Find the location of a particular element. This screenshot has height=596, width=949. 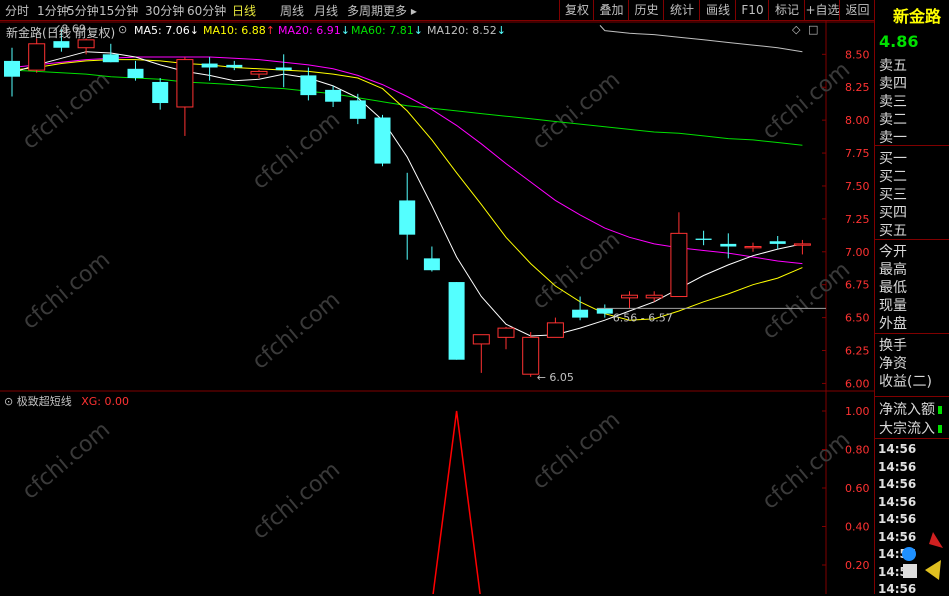

panel-separator is located at coordinates (912, 145).